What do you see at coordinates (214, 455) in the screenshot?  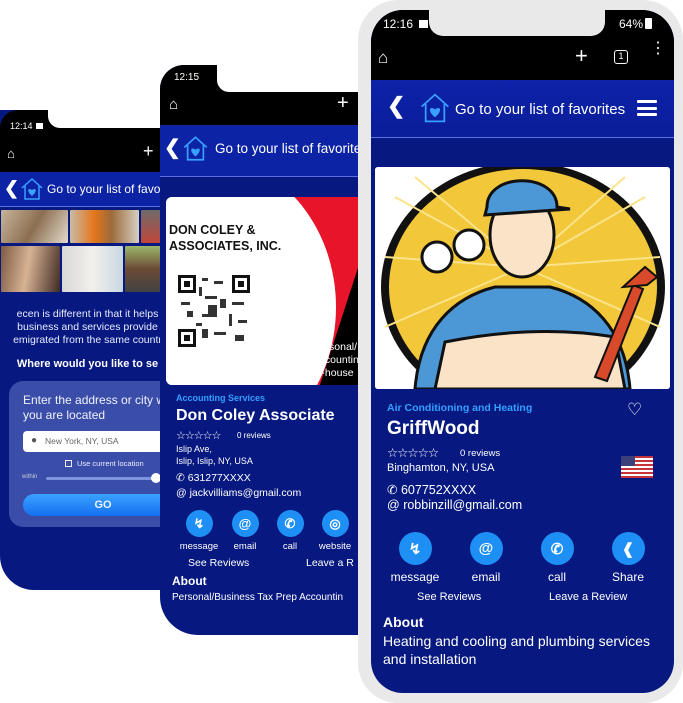 I see `business-address: Islip Ave, Islip, Islip, NY, USA` at bounding box center [214, 455].